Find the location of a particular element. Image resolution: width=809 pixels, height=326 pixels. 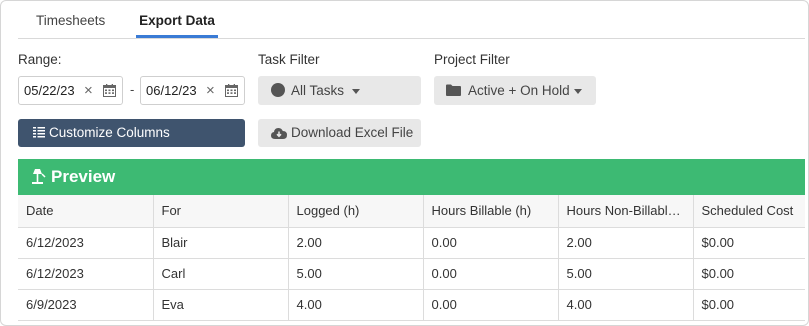

lamp-icon is located at coordinates (39, 176).